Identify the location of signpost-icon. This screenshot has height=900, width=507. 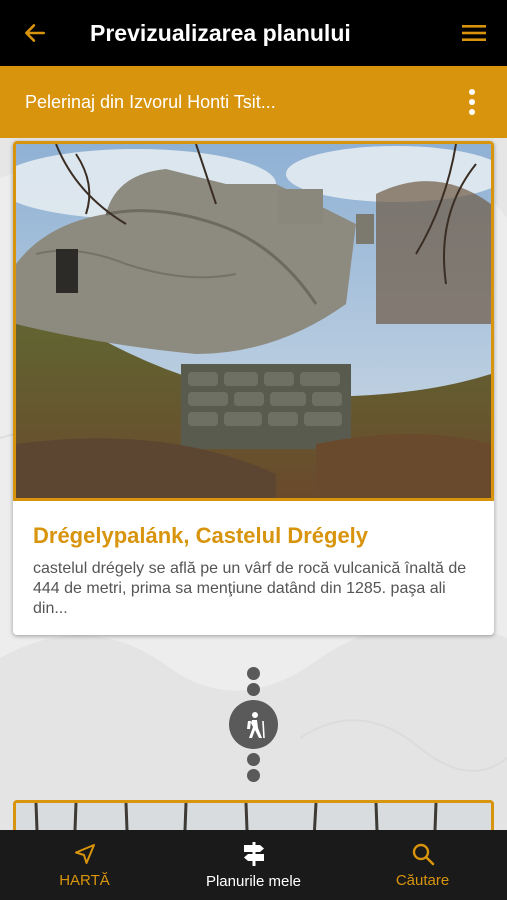
(253, 853).